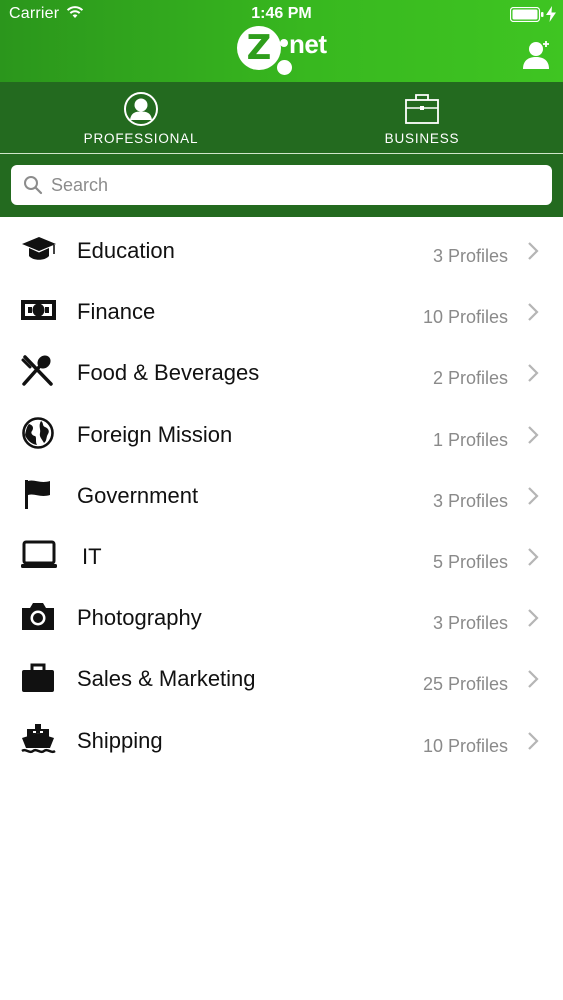  Describe the element at coordinates (259, 48) in the screenshot. I see `logo-letter: Z` at that location.